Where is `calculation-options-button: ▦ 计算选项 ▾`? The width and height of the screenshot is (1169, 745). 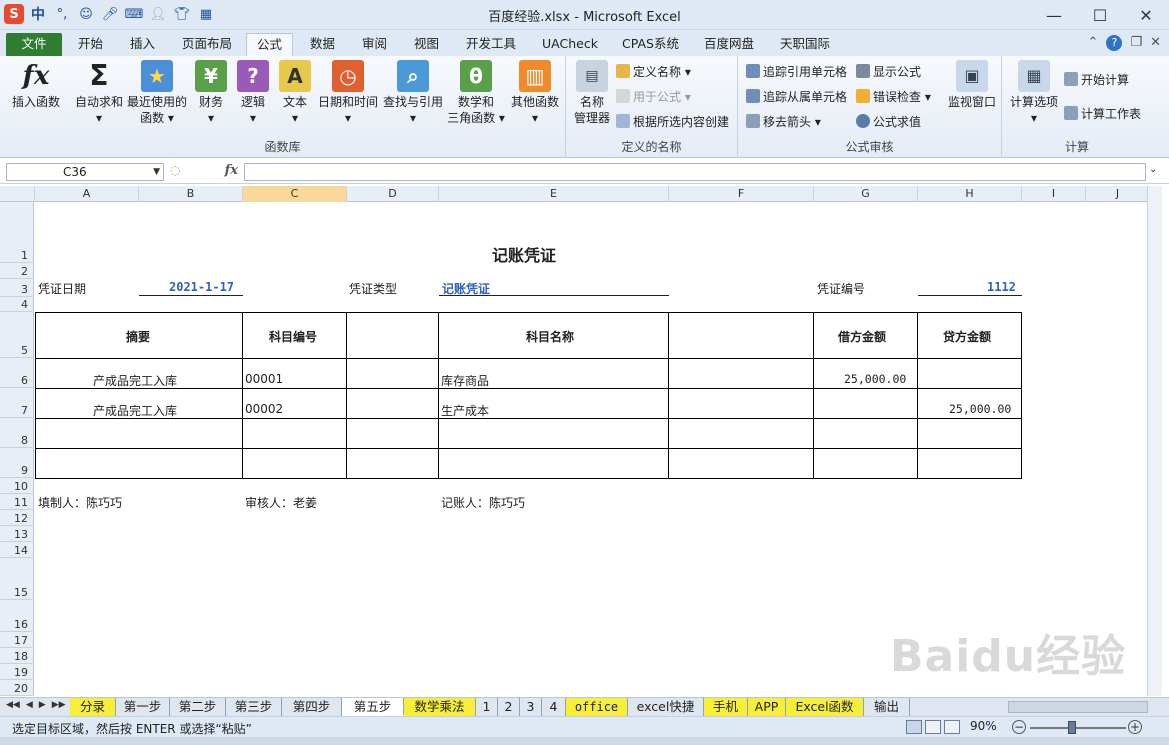
calculation-options-button: ▦ 计算选项 ▾ is located at coordinates (1034, 93).